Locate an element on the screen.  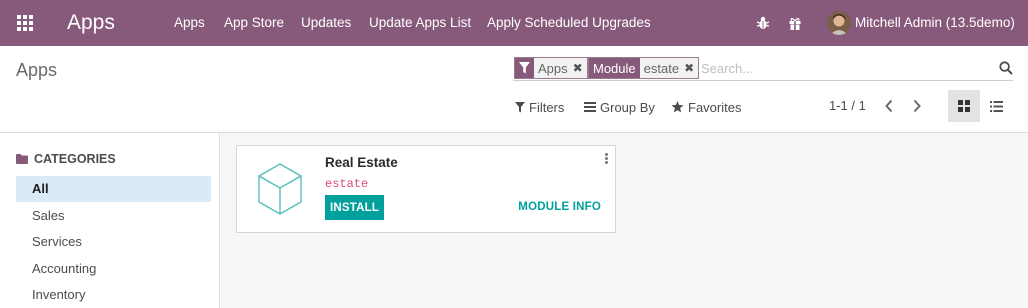
app-title: Real Estate is located at coordinates (361, 162).